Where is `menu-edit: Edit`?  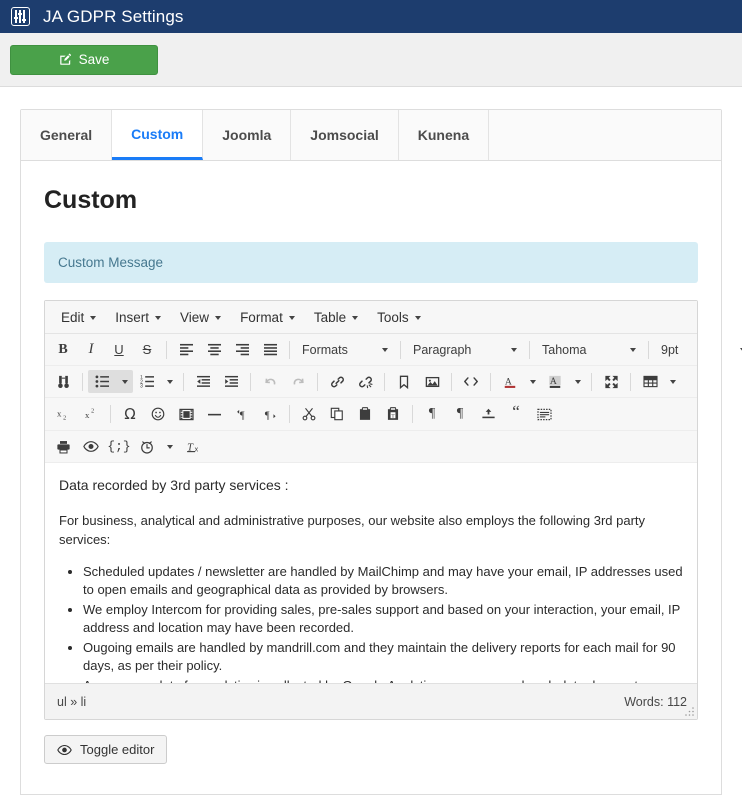
menu-edit: Edit is located at coordinates (80, 317).